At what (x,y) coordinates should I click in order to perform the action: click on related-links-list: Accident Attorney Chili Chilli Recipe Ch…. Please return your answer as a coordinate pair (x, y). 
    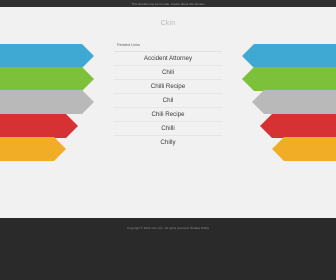
    Looking at the image, I should click on (168, 100).